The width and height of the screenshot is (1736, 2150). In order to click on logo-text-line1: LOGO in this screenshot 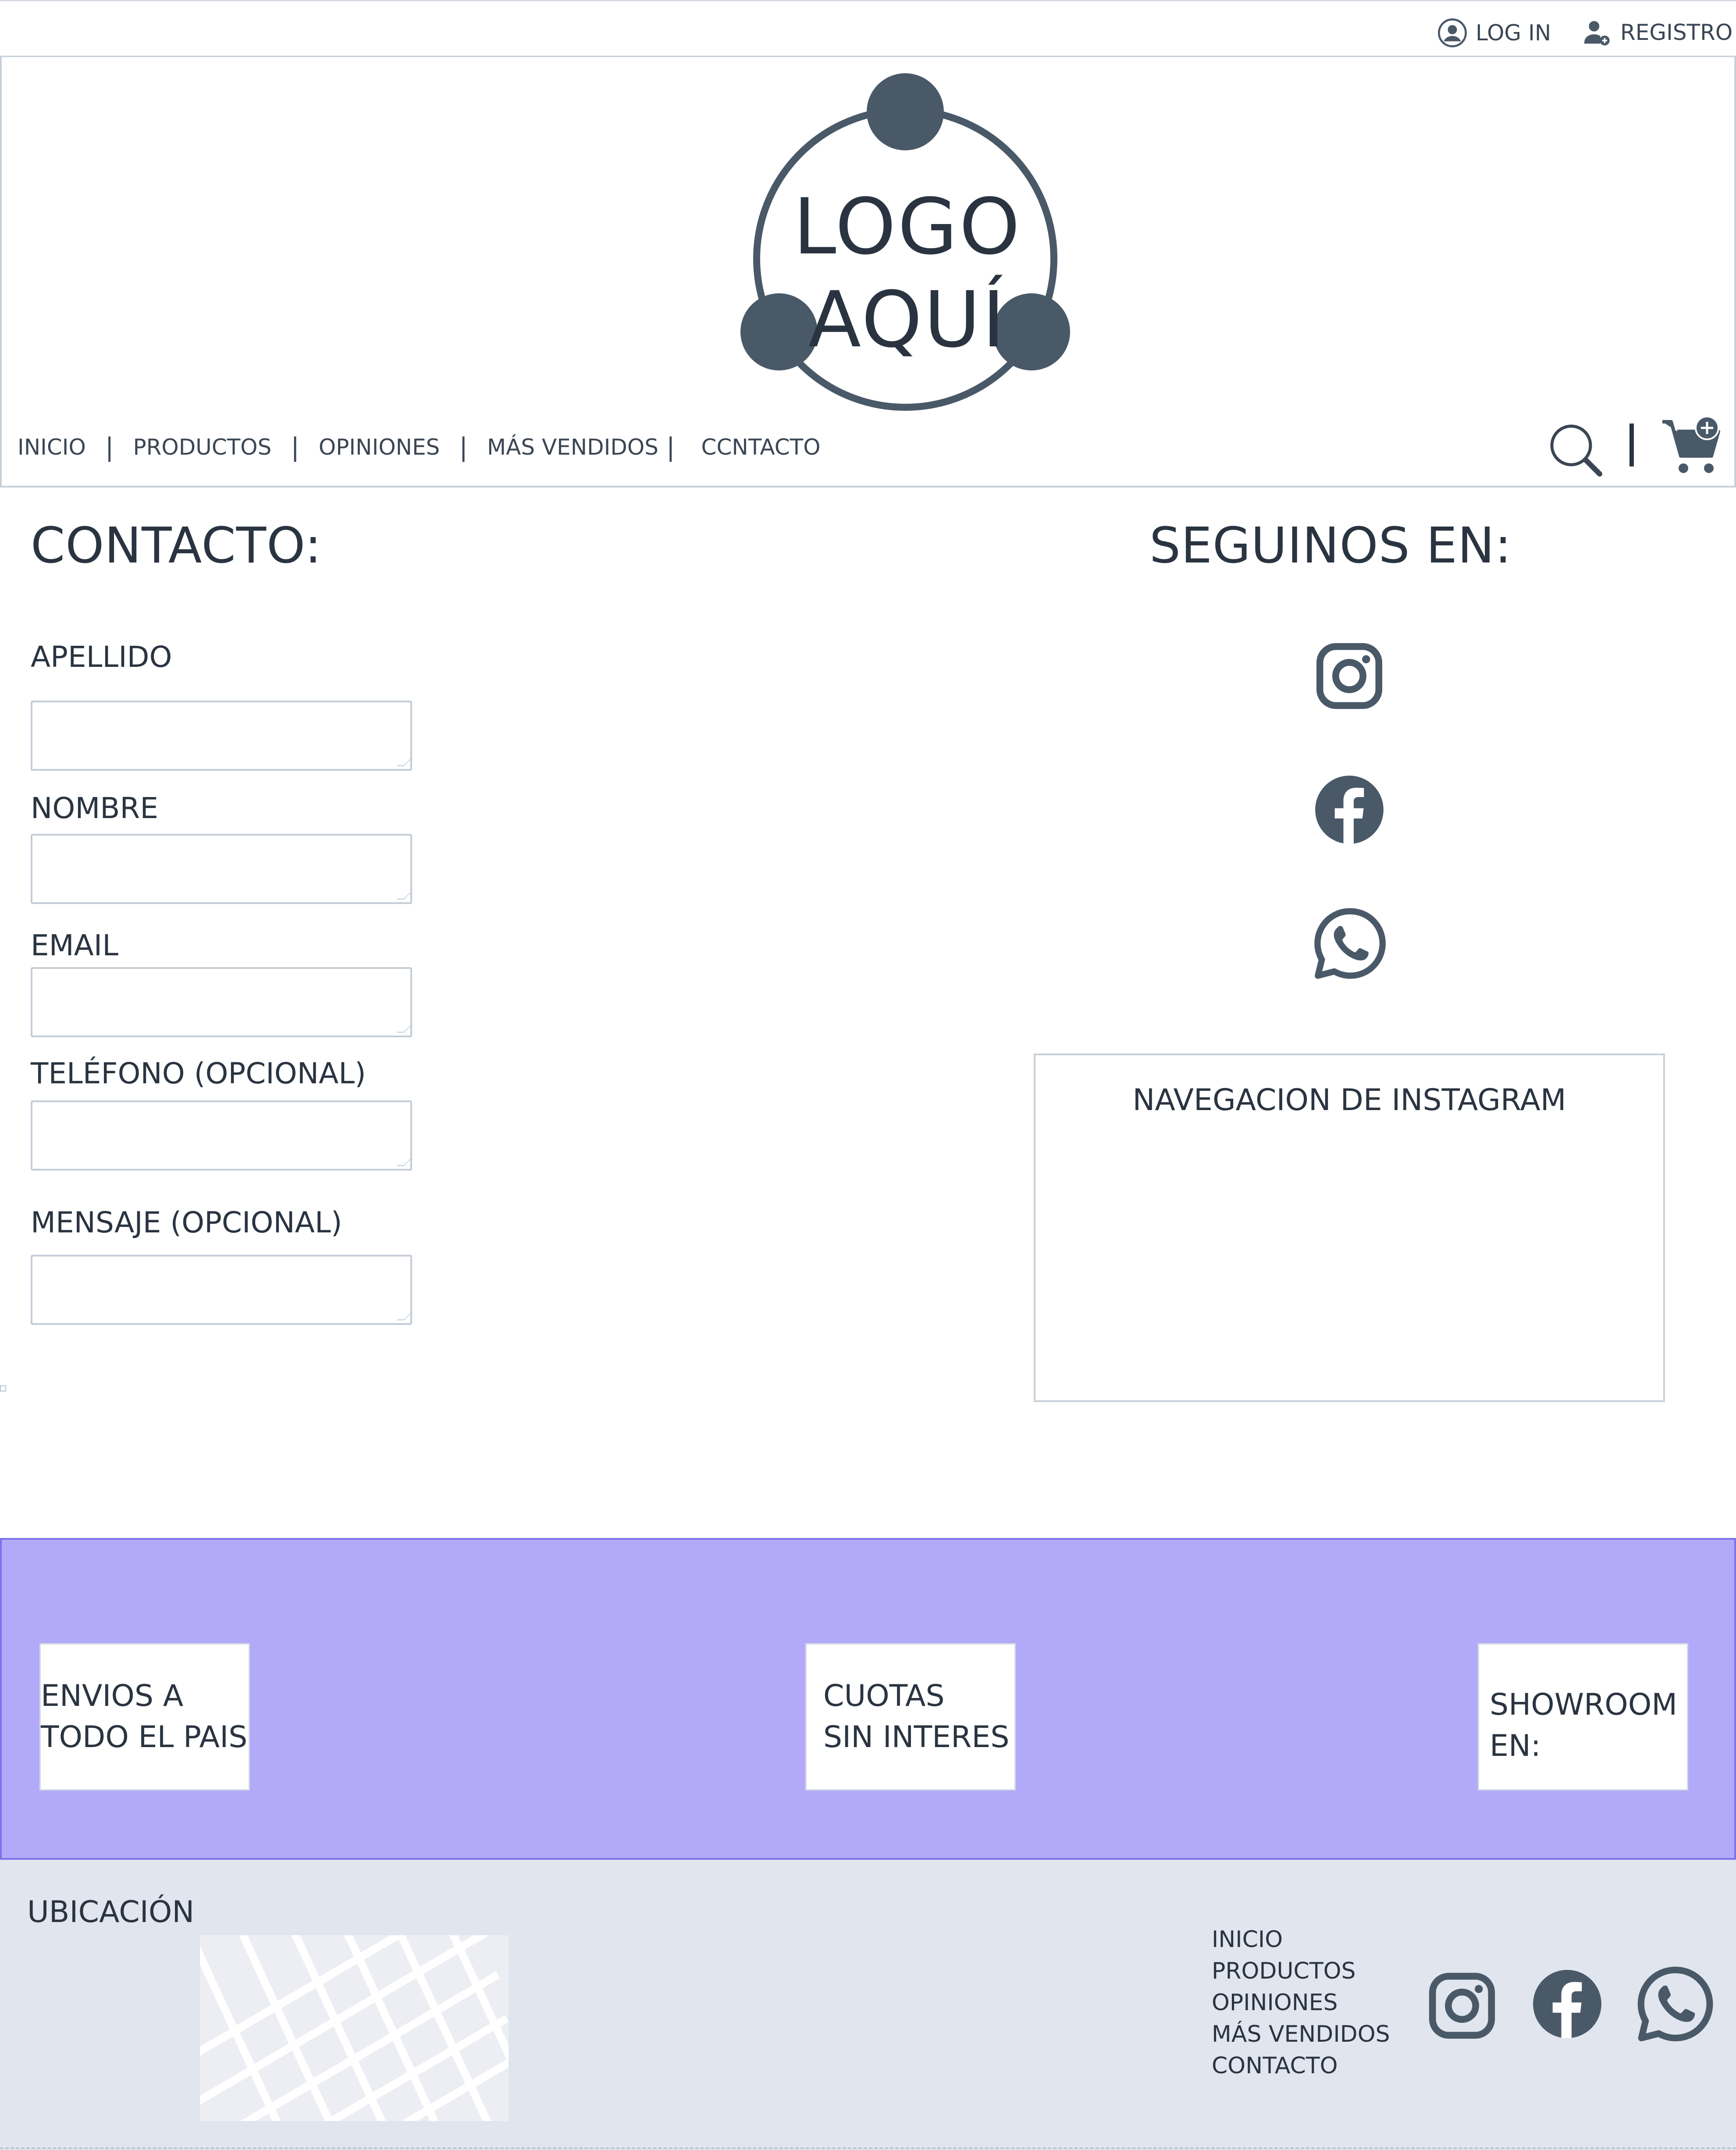, I will do `click(907, 227)`.